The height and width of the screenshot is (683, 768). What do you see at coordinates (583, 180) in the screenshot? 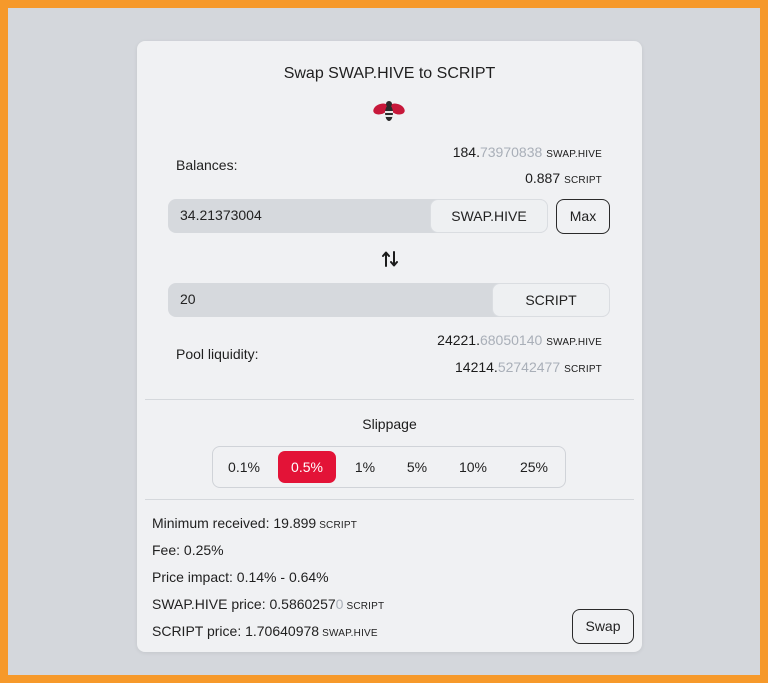
I see `balance-script-unit: SCRIPT` at bounding box center [583, 180].